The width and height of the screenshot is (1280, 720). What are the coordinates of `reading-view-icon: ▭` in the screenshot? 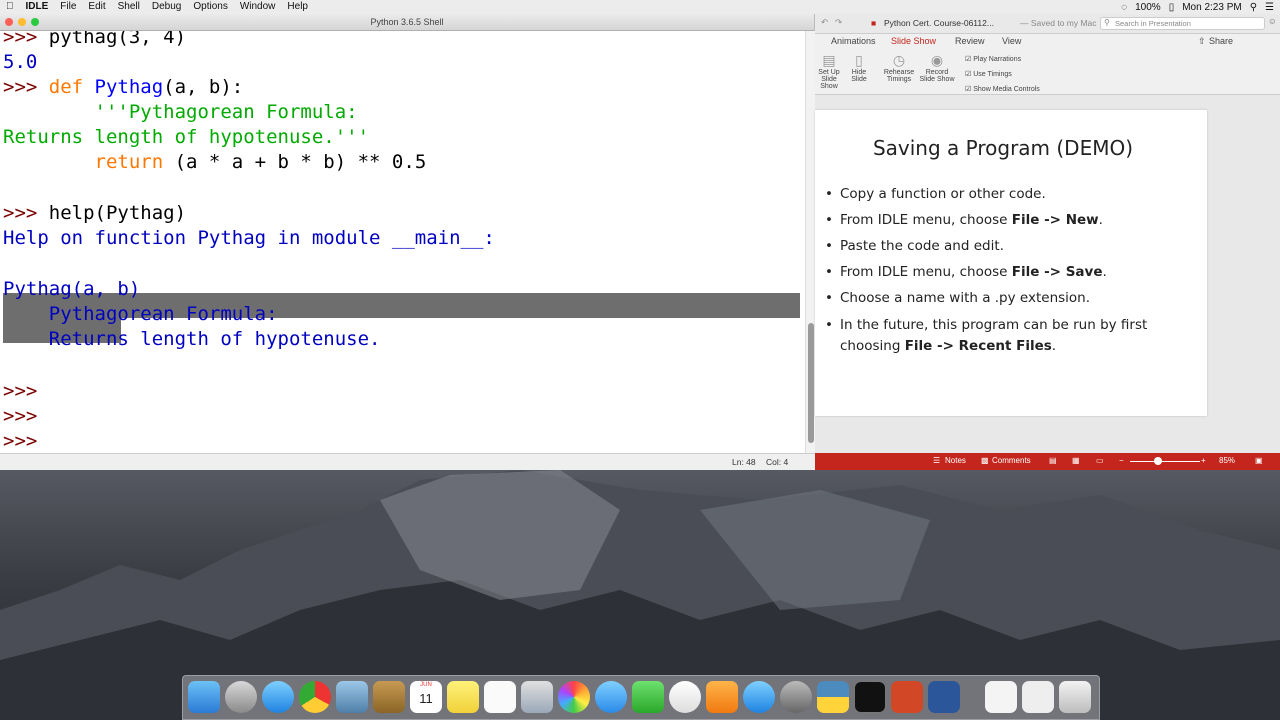 It's located at (1100, 460).